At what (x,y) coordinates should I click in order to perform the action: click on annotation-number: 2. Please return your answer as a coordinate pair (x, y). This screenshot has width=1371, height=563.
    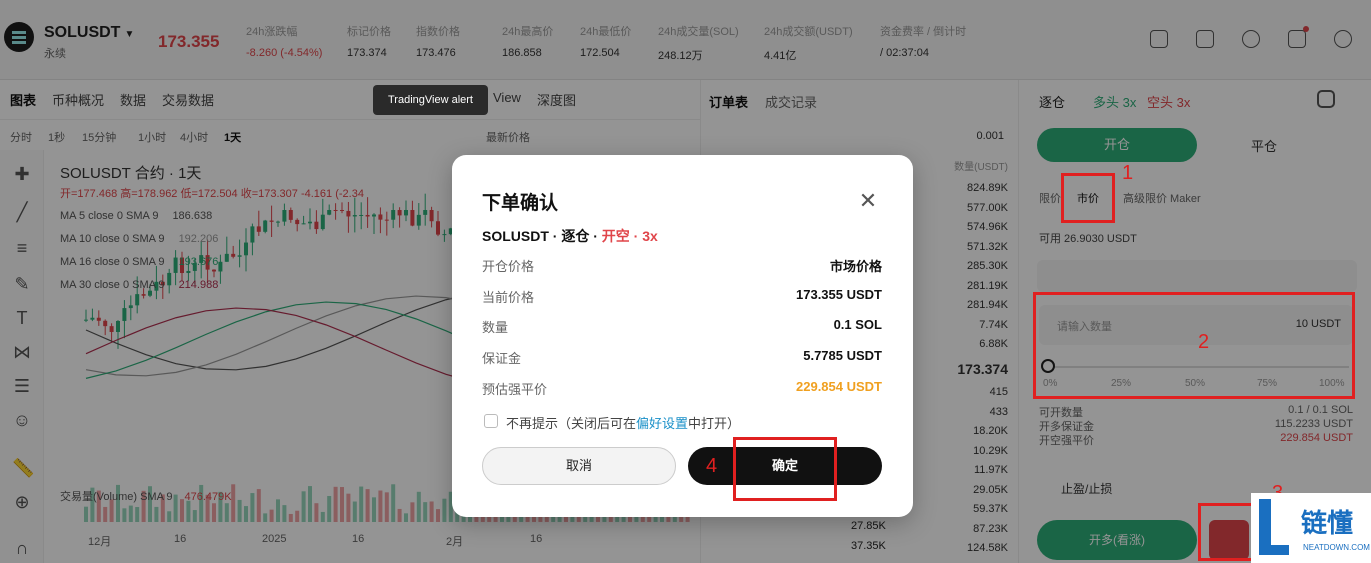
    Looking at the image, I should click on (1204, 342).